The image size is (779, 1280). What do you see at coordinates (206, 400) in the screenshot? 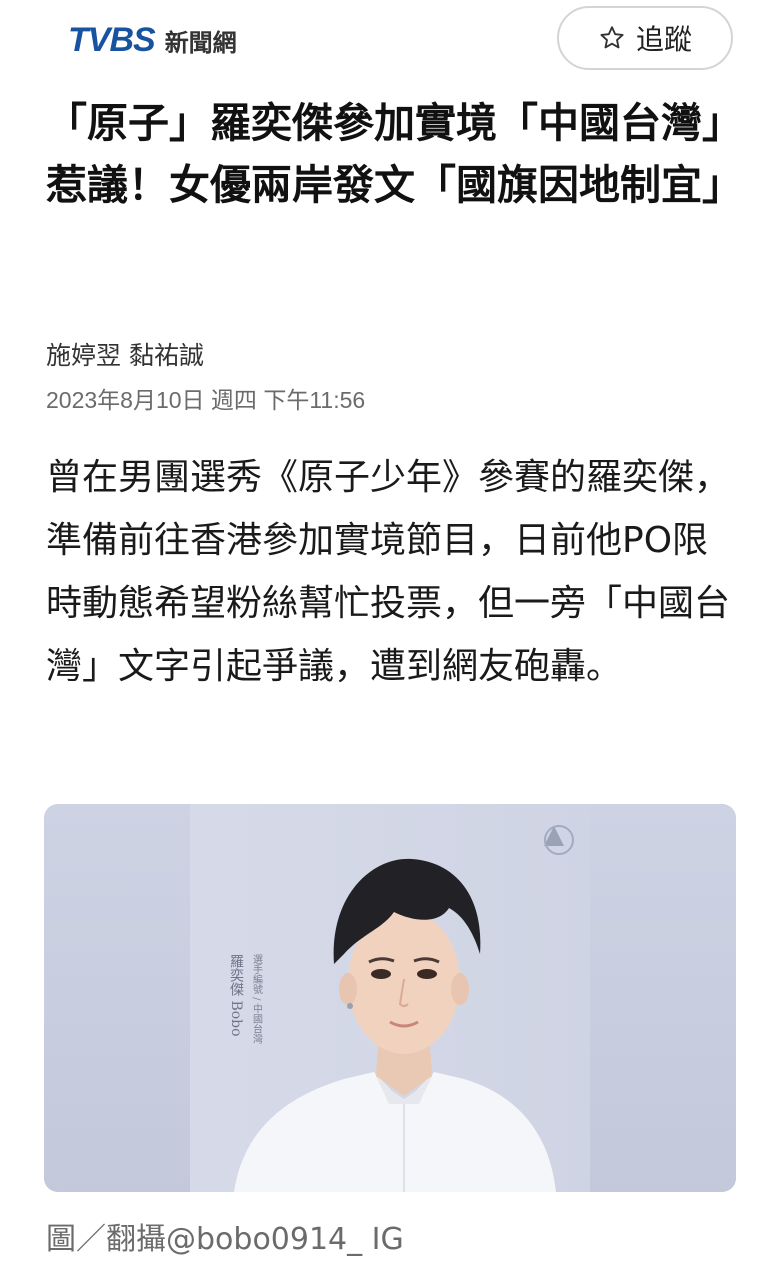
I see `article-datetime: 2023年8月10日 週四 下午11:56` at bounding box center [206, 400].